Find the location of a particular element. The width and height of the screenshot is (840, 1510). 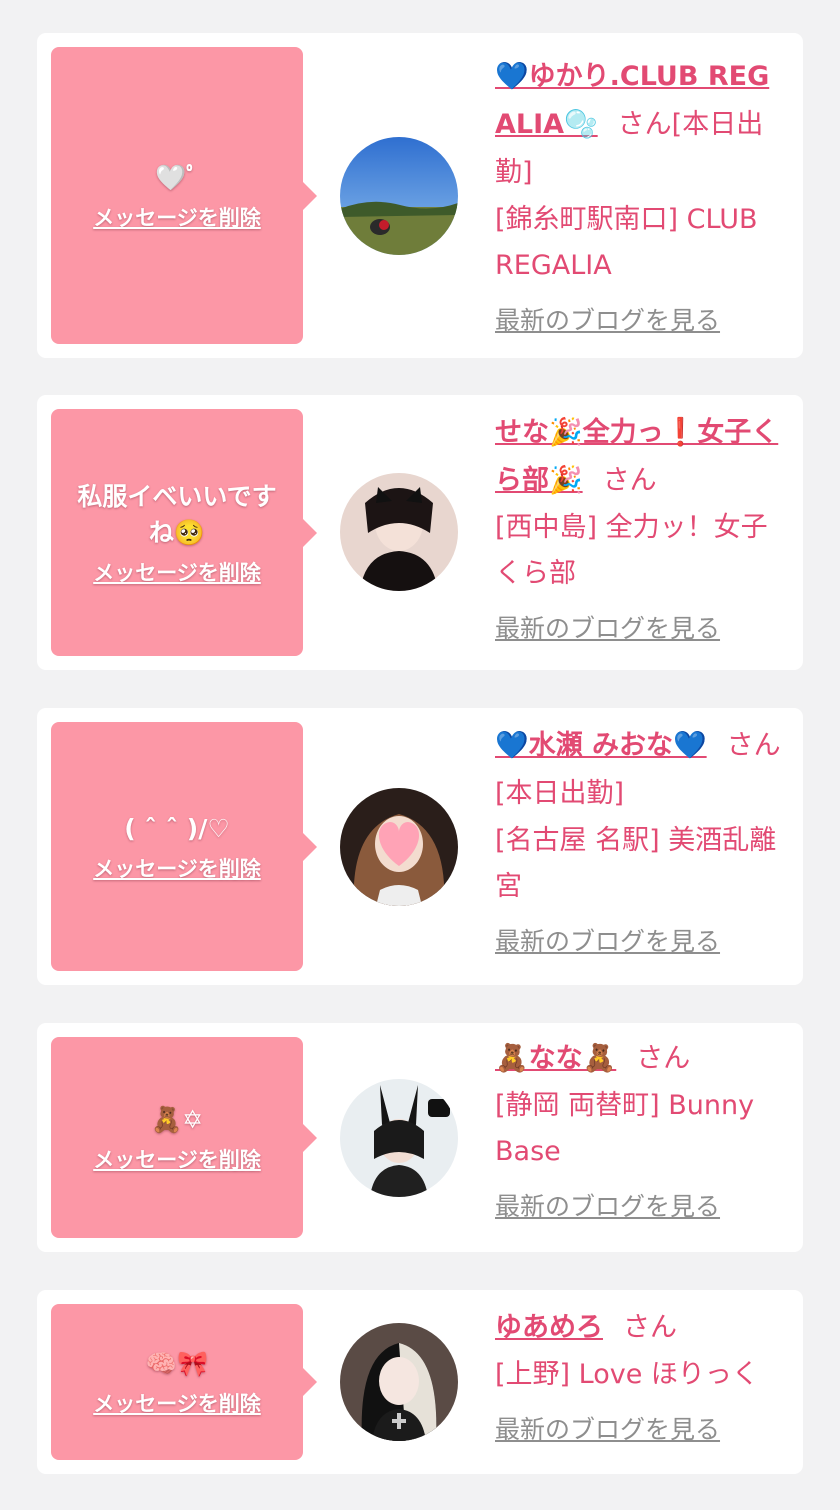

message-bubble: 🤍ﾟ メッセージを削除 is located at coordinates (184, 195).